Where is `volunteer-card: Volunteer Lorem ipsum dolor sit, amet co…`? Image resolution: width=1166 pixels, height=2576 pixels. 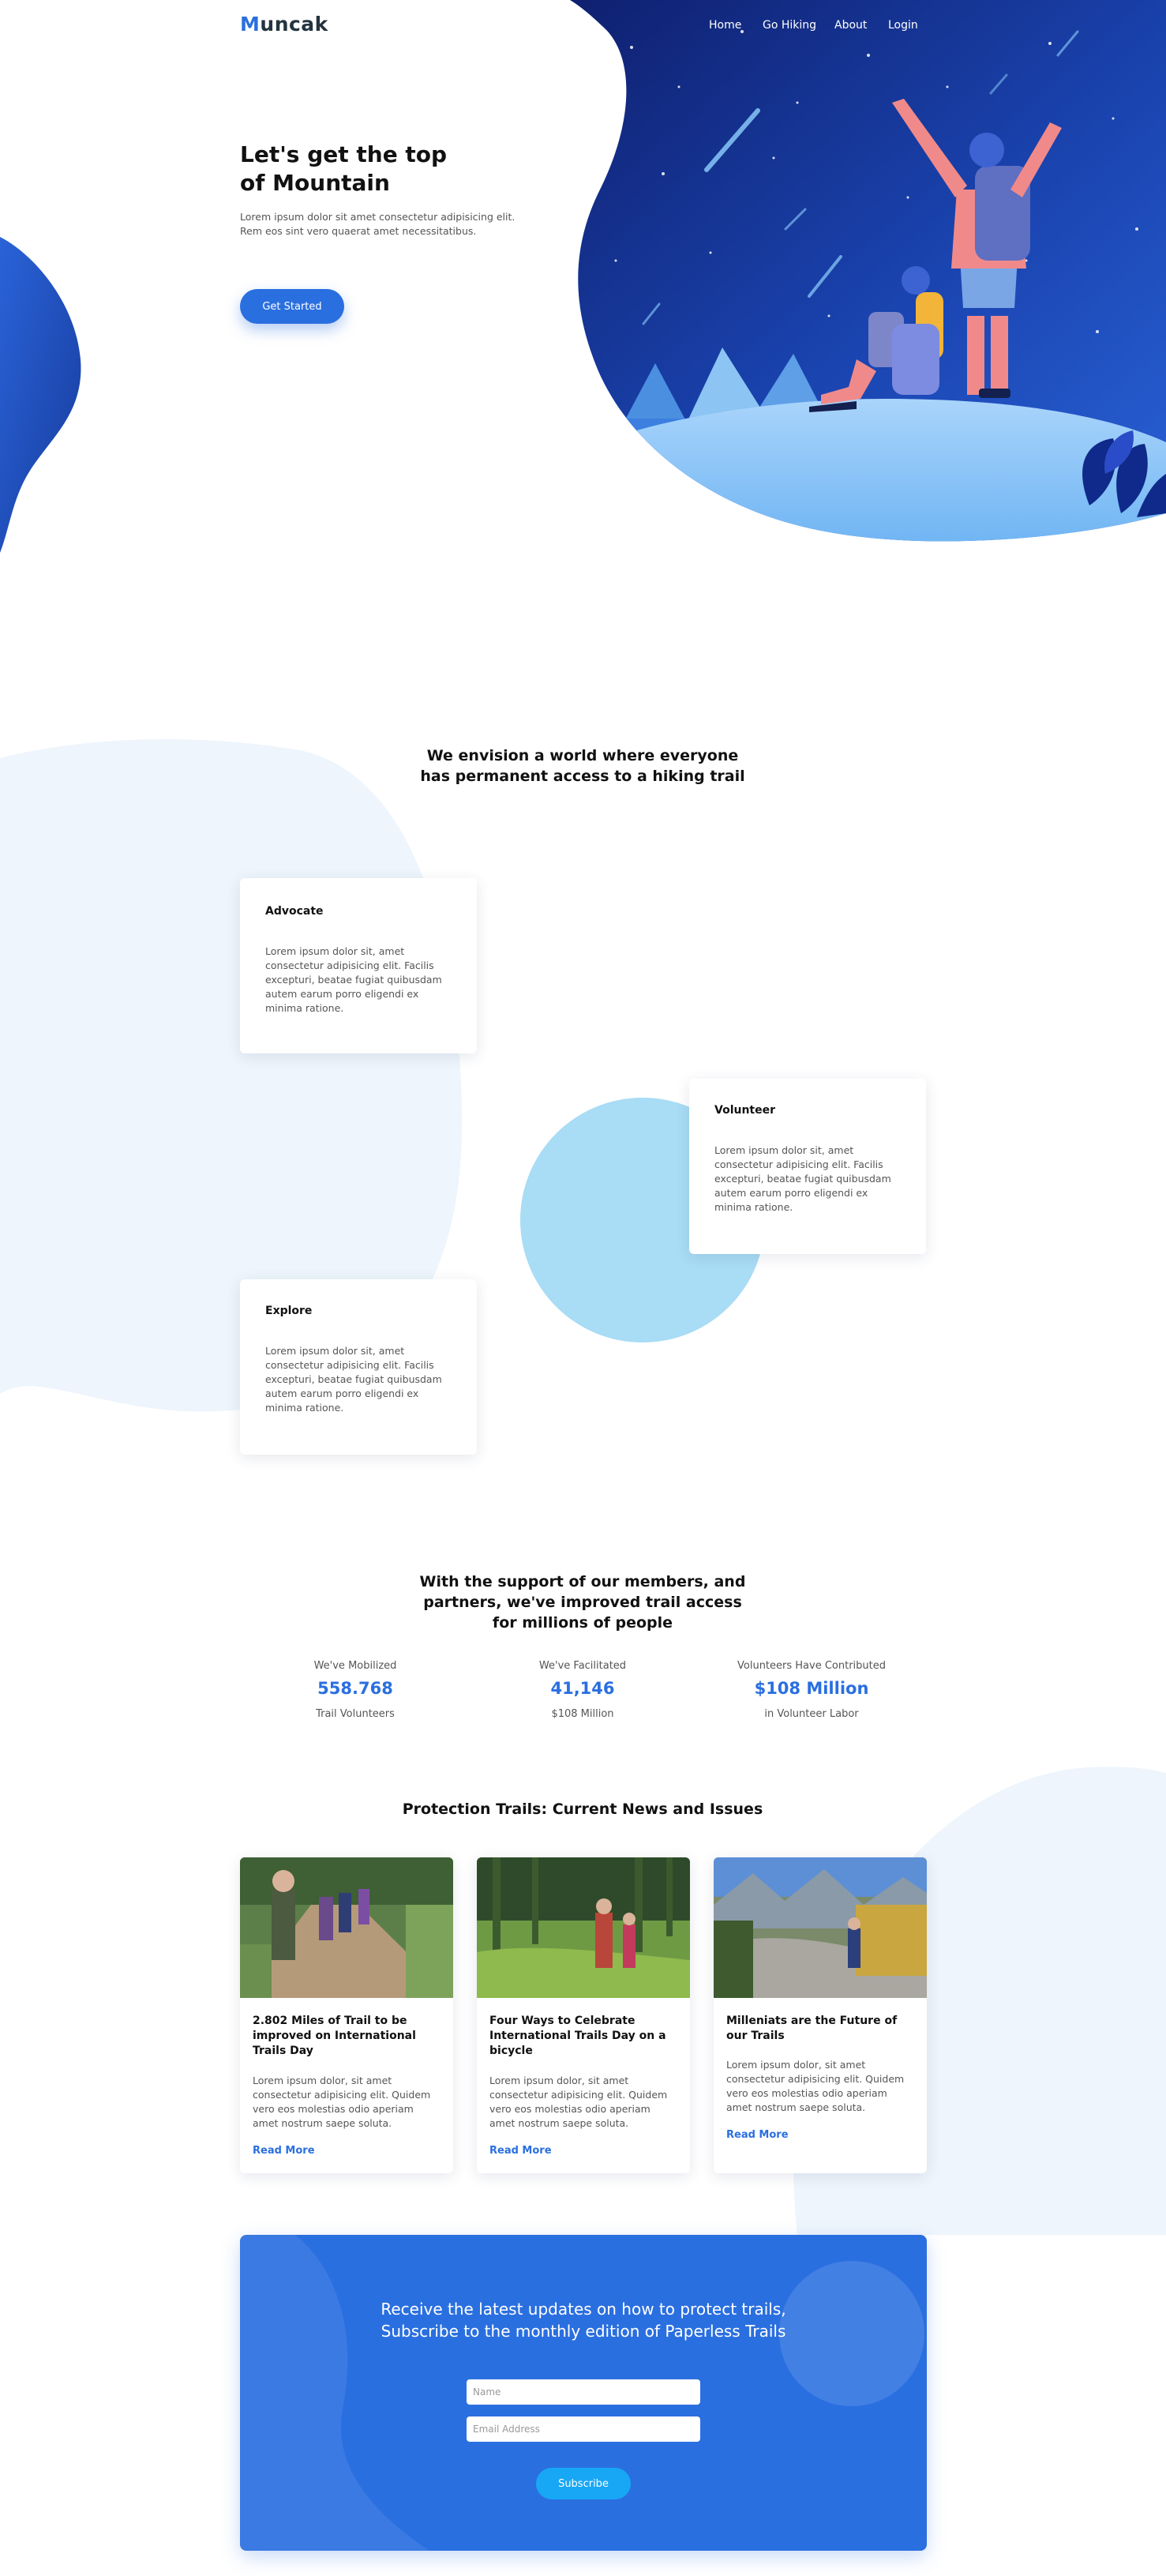 volunteer-card: Volunteer Lorem ipsum dolor sit, amet co… is located at coordinates (807, 1166).